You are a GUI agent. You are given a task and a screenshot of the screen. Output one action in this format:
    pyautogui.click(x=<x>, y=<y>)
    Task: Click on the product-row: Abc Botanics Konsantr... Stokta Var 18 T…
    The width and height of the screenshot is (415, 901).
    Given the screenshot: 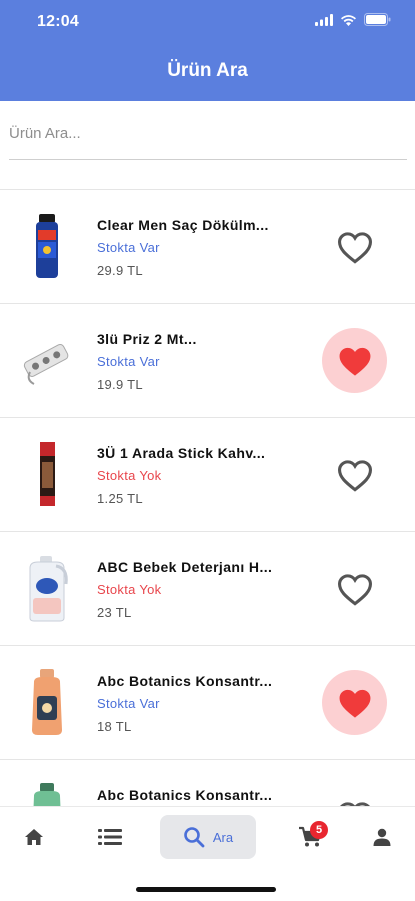 What is the action you would take?
    pyautogui.click(x=207, y=703)
    